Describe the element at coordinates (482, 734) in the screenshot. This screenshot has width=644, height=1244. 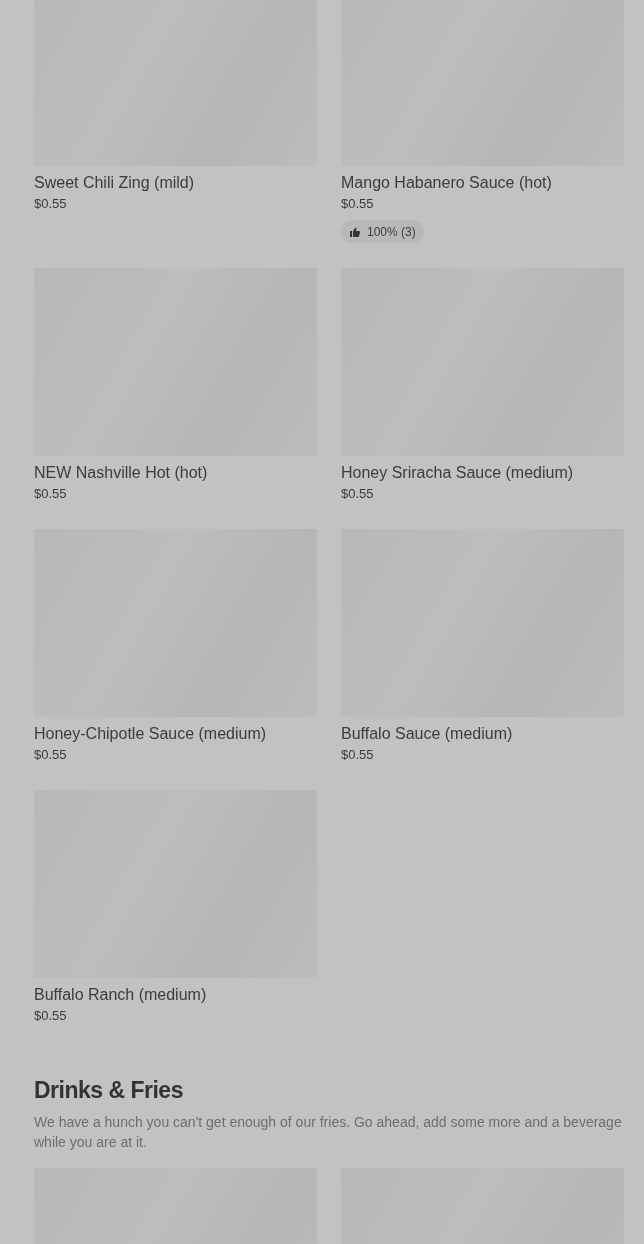
I see `item-name: Buffalo Sauce (medium)` at that location.